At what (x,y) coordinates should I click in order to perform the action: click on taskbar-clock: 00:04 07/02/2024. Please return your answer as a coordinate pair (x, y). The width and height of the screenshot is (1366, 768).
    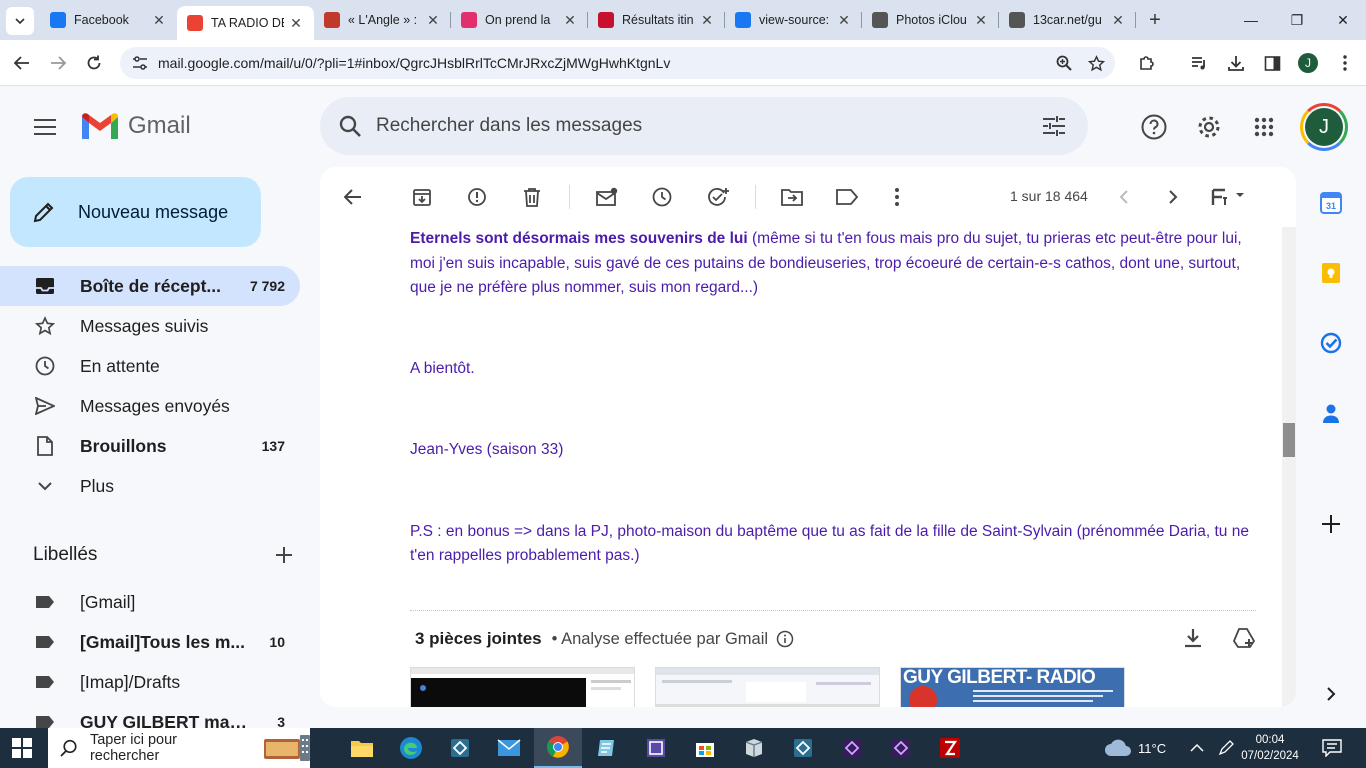
    Looking at the image, I should click on (1270, 748).